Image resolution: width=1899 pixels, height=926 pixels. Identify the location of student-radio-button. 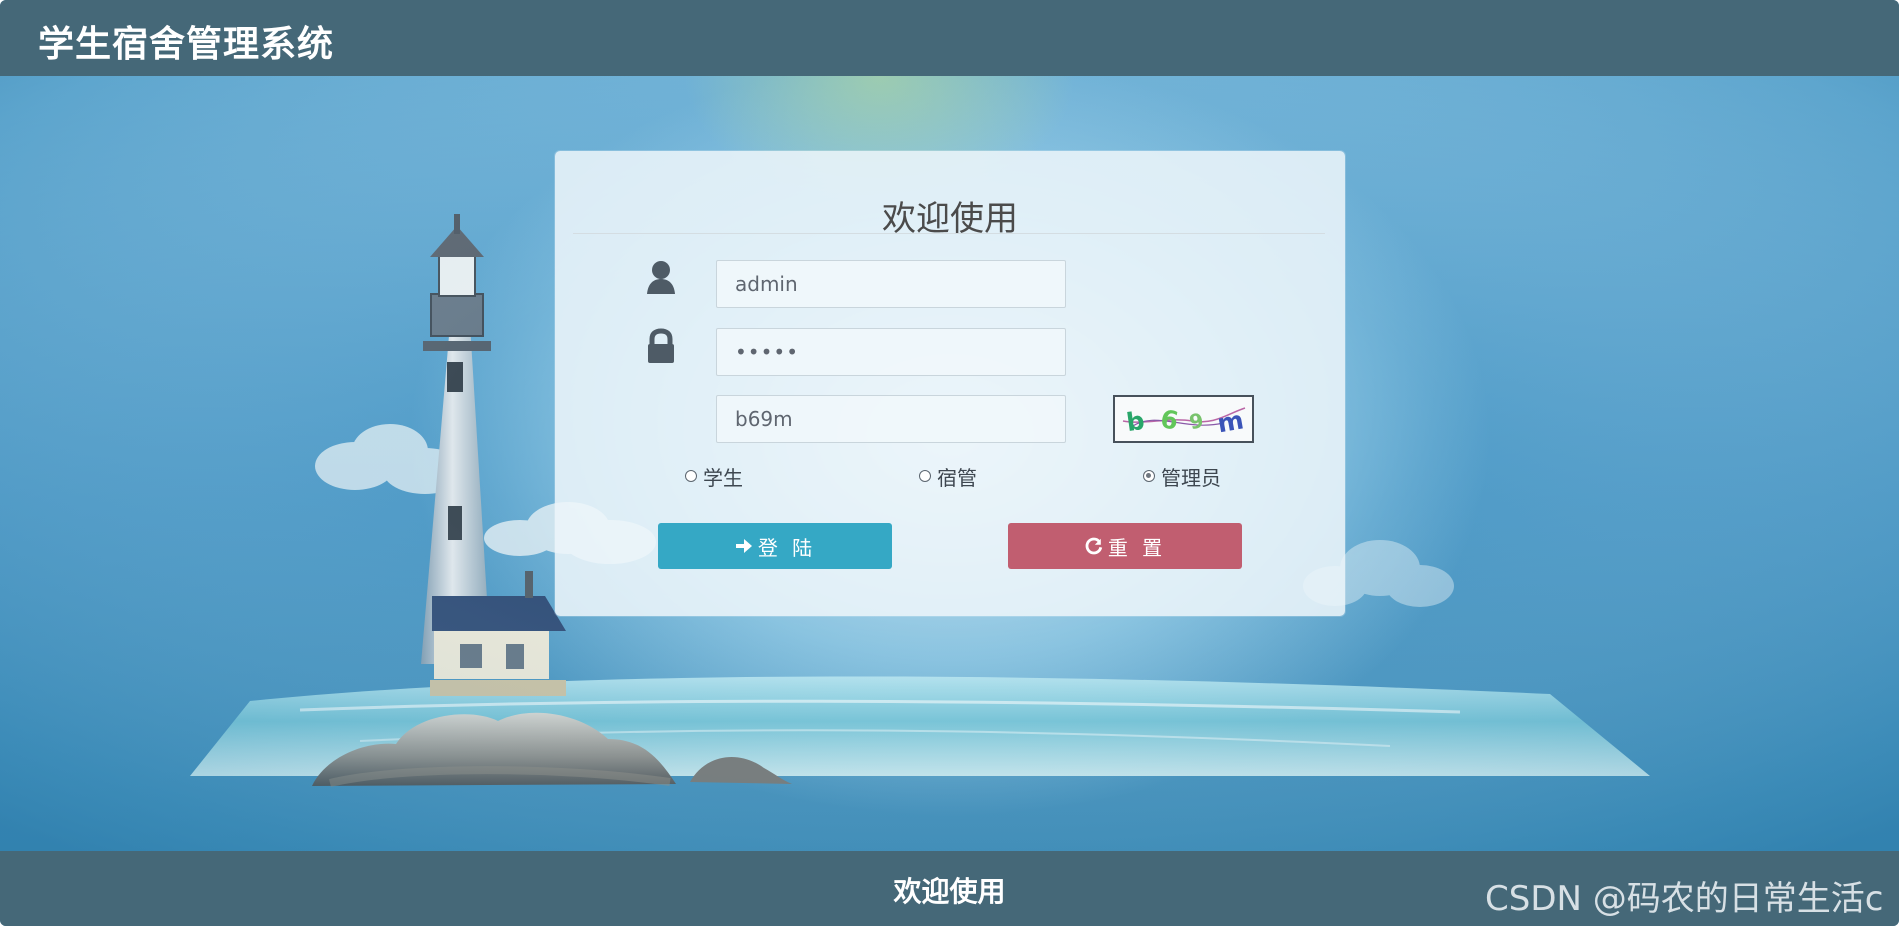
(691, 476).